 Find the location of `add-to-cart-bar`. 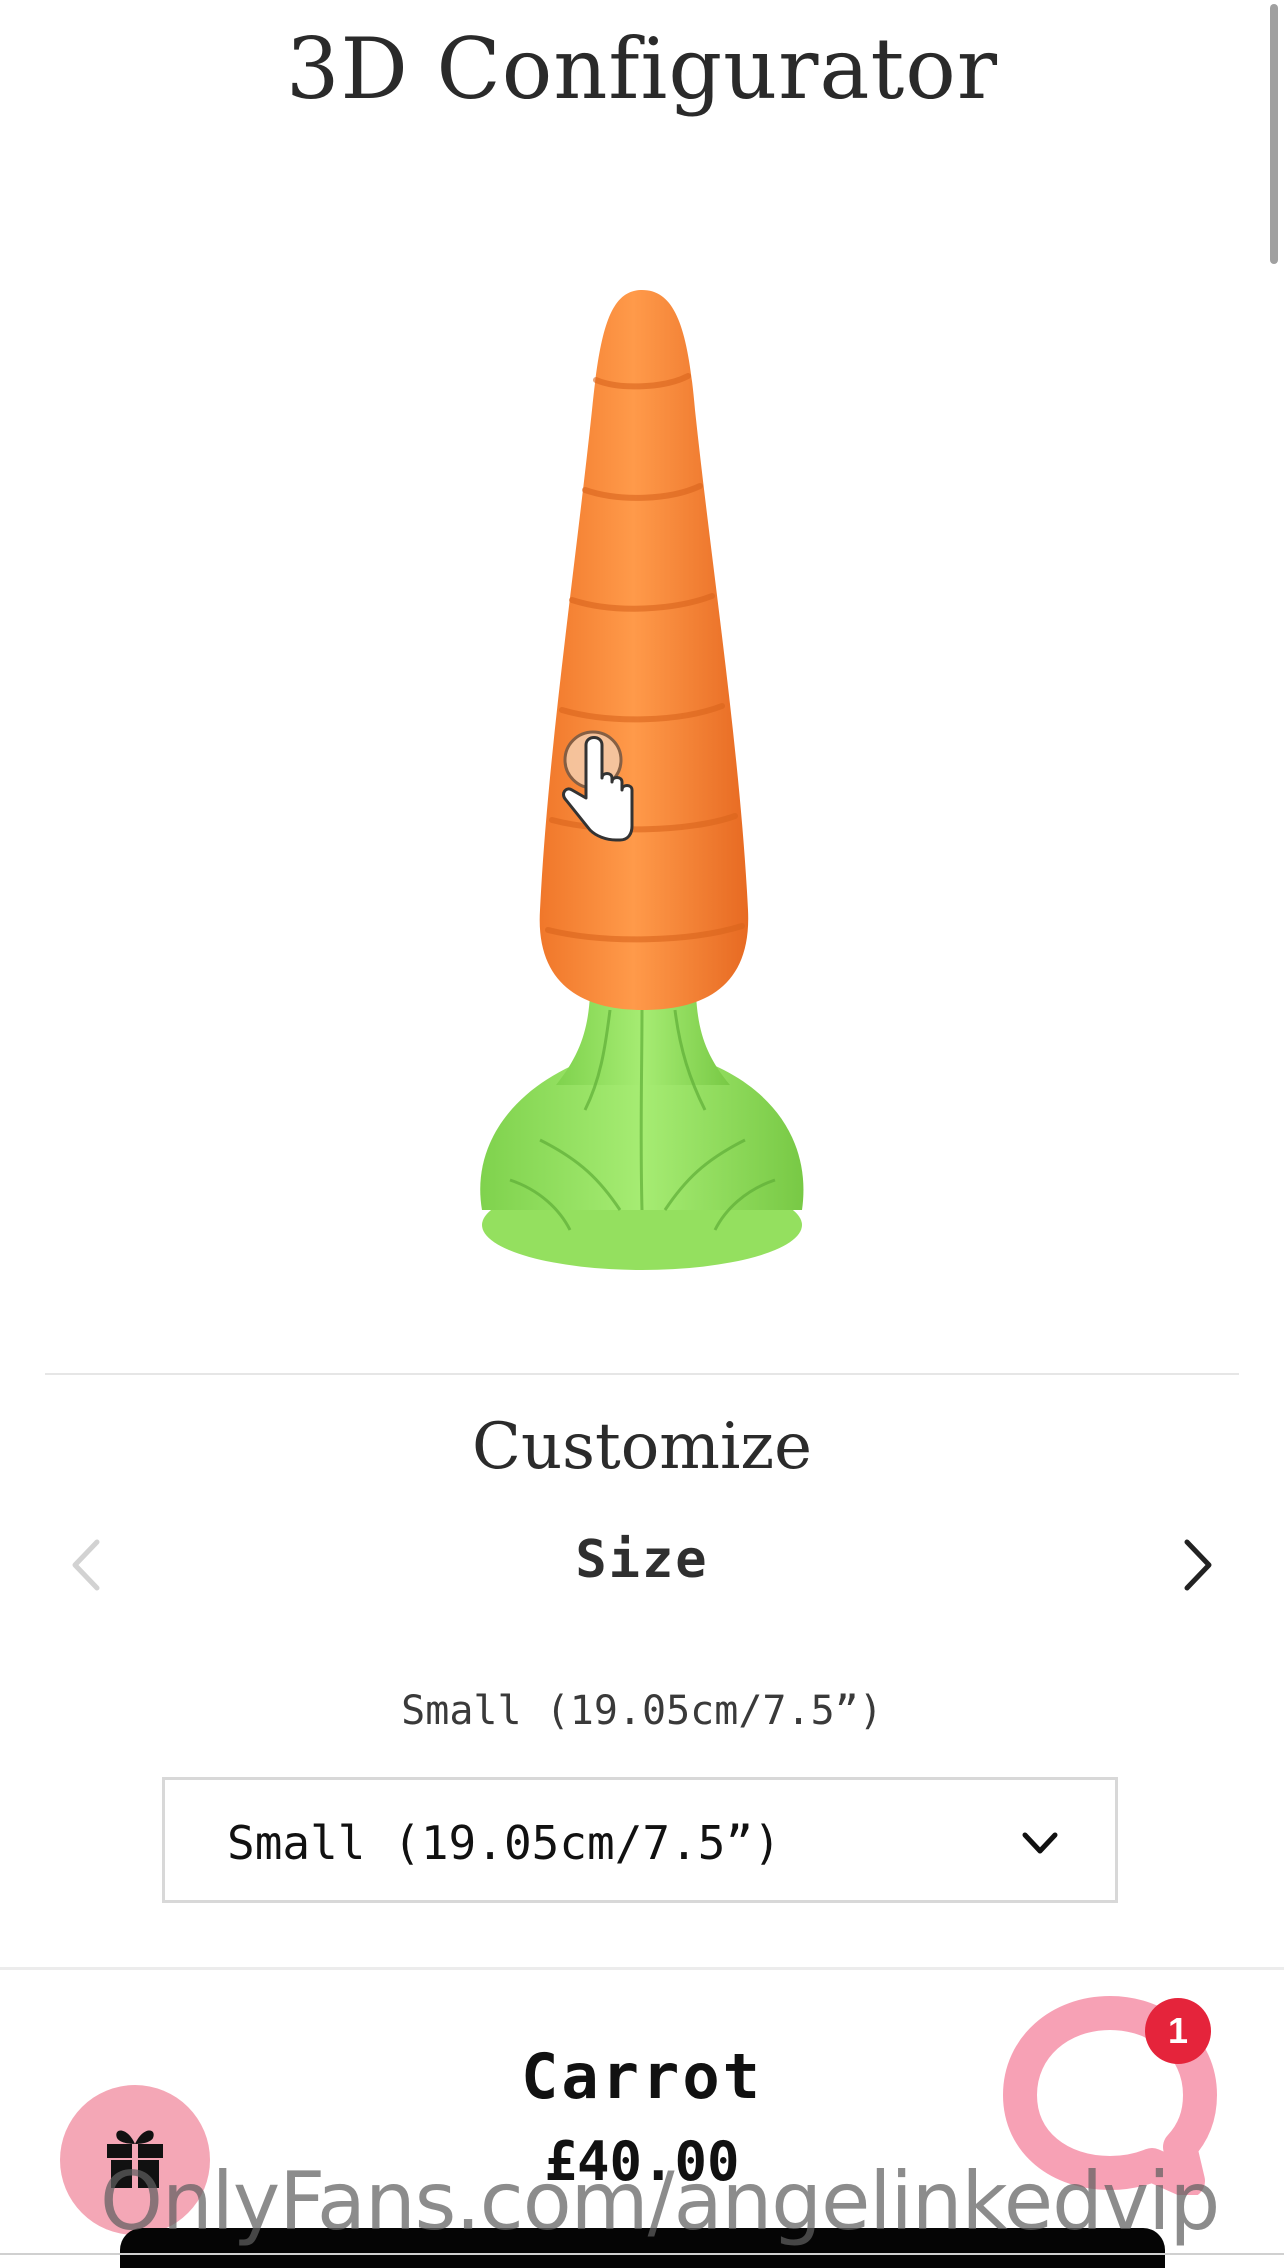

add-to-cart-bar is located at coordinates (642, 2248).